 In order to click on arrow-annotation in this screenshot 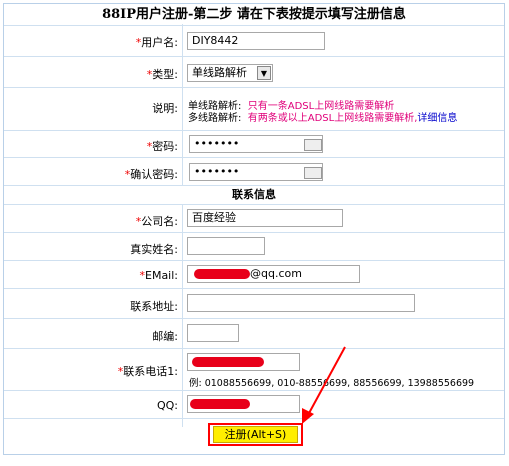, I will do `click(324, 385)`.